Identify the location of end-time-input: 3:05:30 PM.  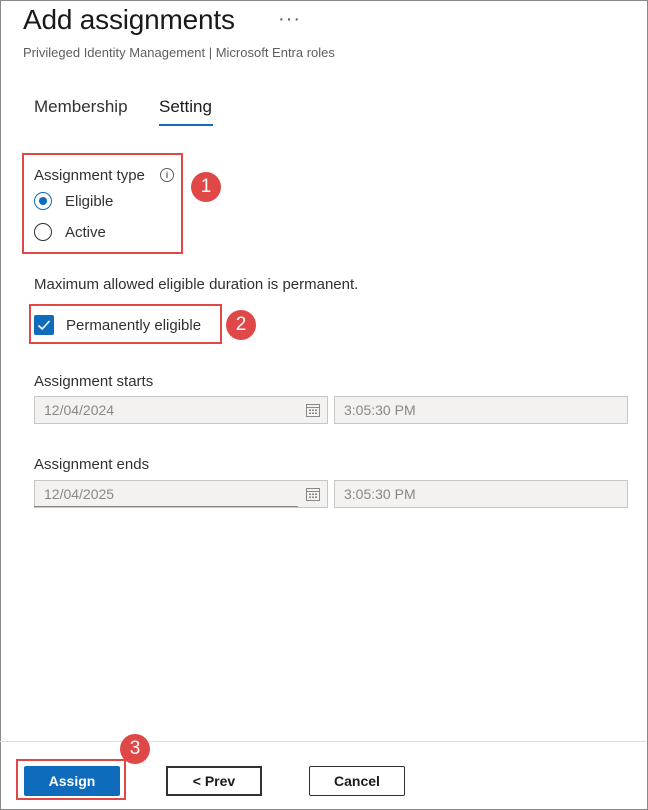
(481, 494).